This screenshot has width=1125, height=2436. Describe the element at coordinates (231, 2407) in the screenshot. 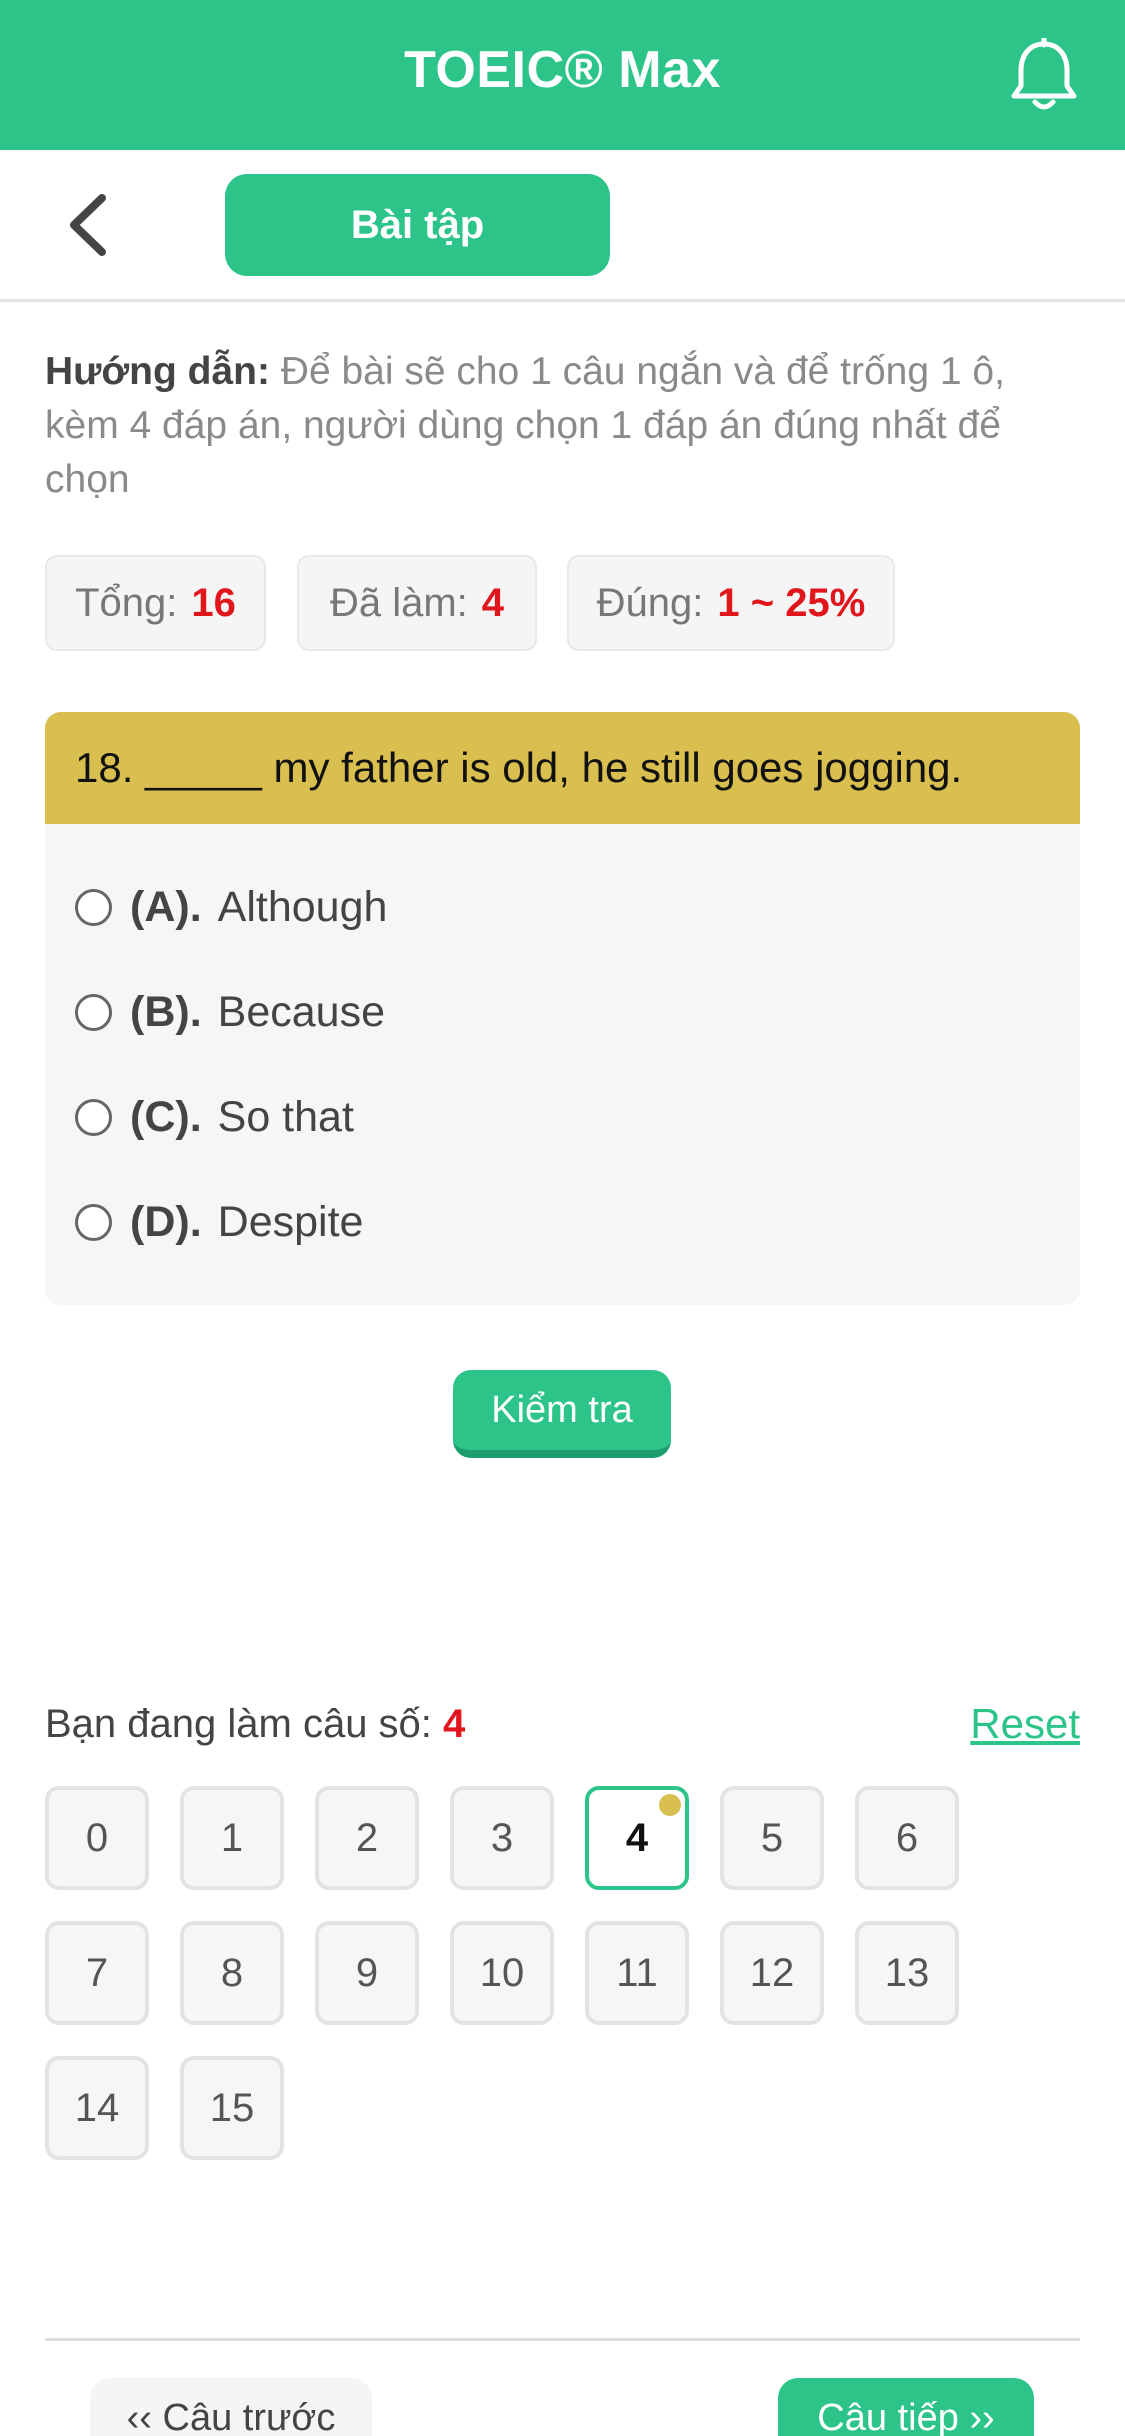

I see `previous-question-button: ‹‹ Câu trước` at that location.